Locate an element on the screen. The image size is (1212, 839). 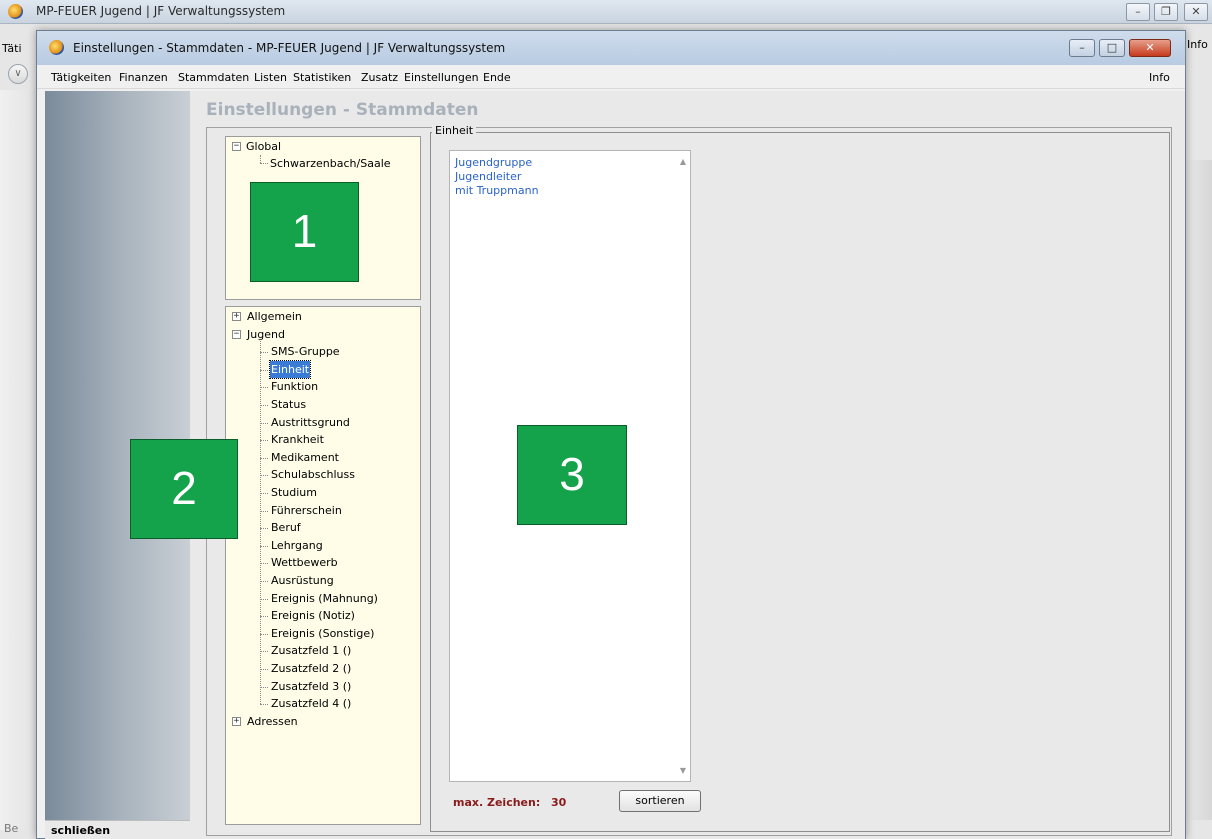
tree-item-label: Beruf is located at coordinates (286, 528).